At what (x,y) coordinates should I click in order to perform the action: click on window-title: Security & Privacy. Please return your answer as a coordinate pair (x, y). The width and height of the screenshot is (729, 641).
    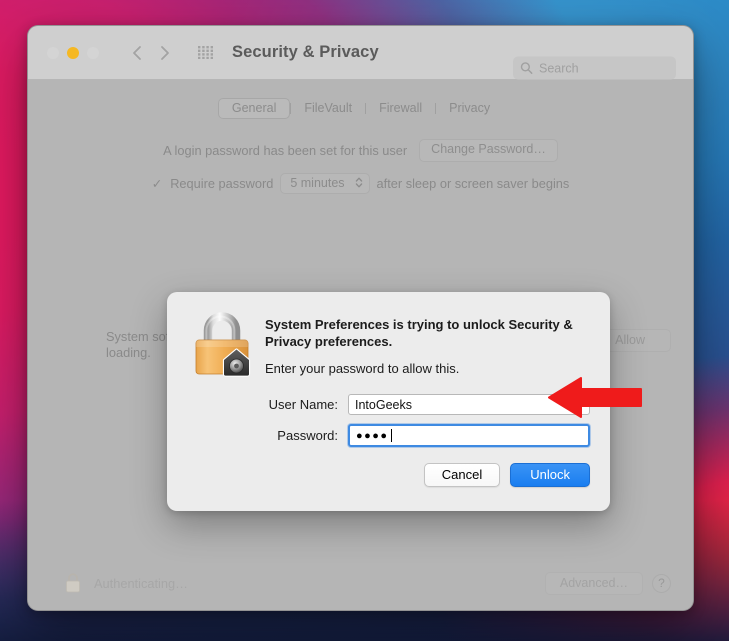
    Looking at the image, I should click on (305, 52).